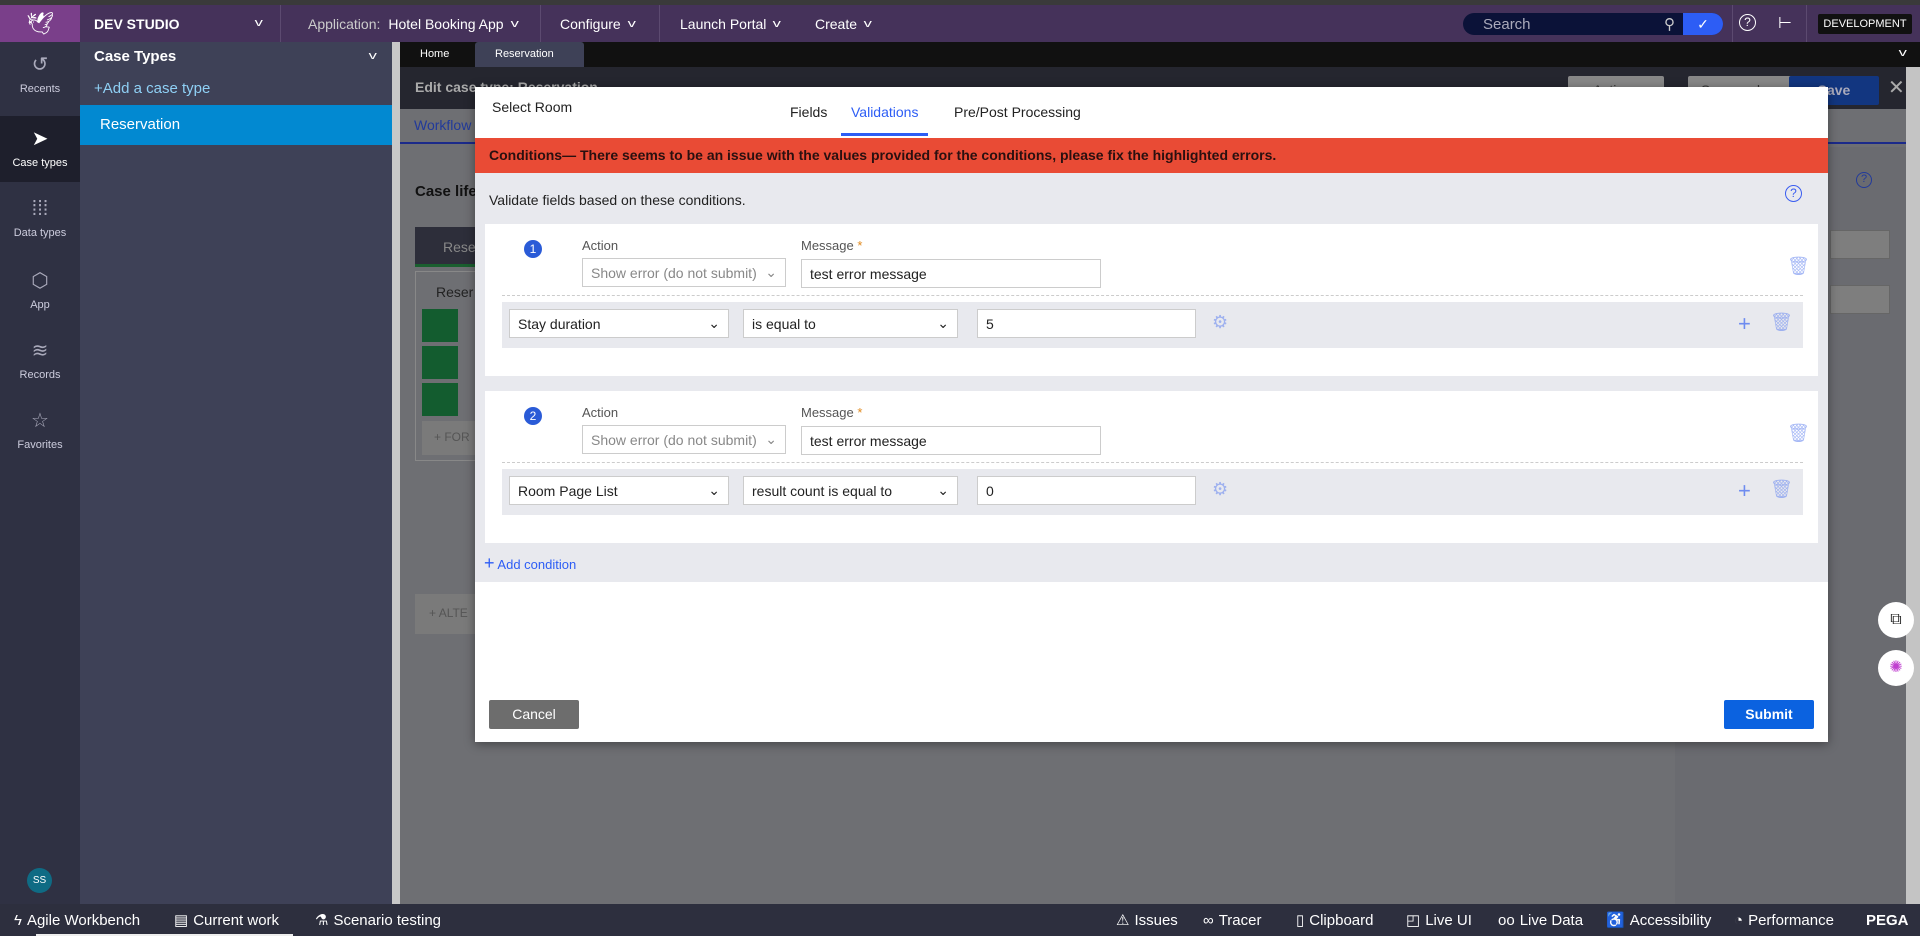 The height and width of the screenshot is (936, 1920). Describe the element at coordinates (532, 107) in the screenshot. I see `modal-title: Select Room` at that location.